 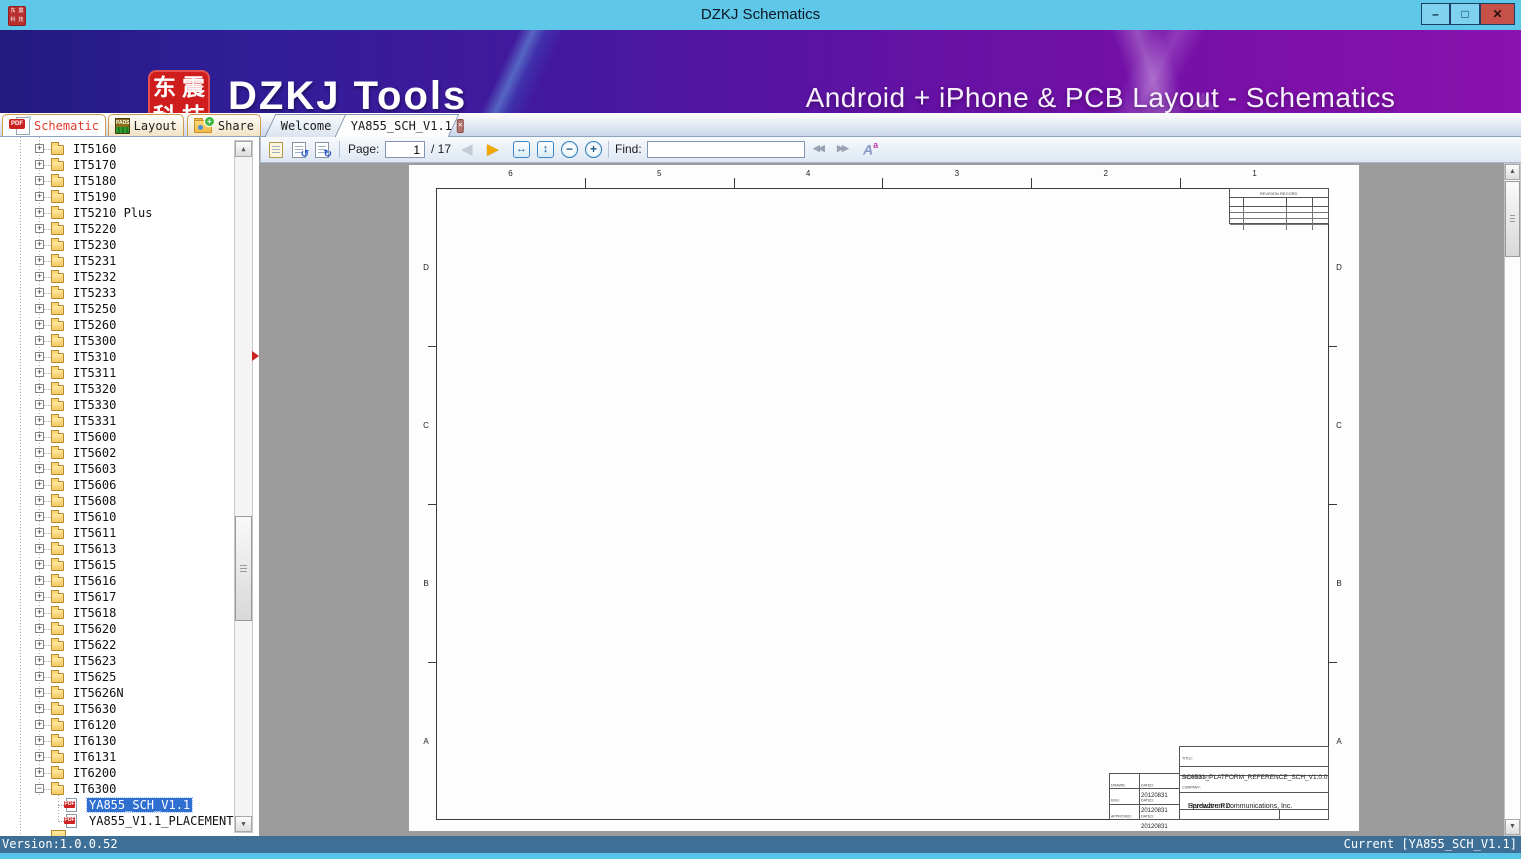 What do you see at coordinates (399, 125) in the screenshot?
I see `doc-tab-document: YA855_SCH_V1.1 ✕` at bounding box center [399, 125].